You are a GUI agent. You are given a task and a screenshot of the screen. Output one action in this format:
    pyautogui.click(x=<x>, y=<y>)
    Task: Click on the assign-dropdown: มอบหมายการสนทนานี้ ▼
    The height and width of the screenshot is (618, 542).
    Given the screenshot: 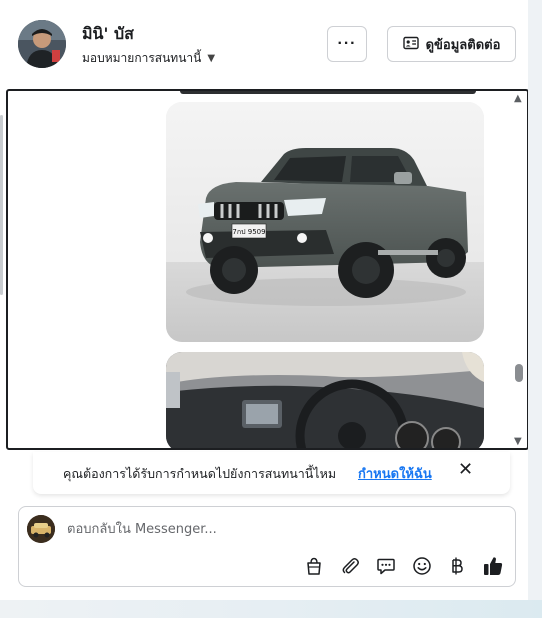 What is the action you would take?
    pyautogui.click(x=148, y=58)
    